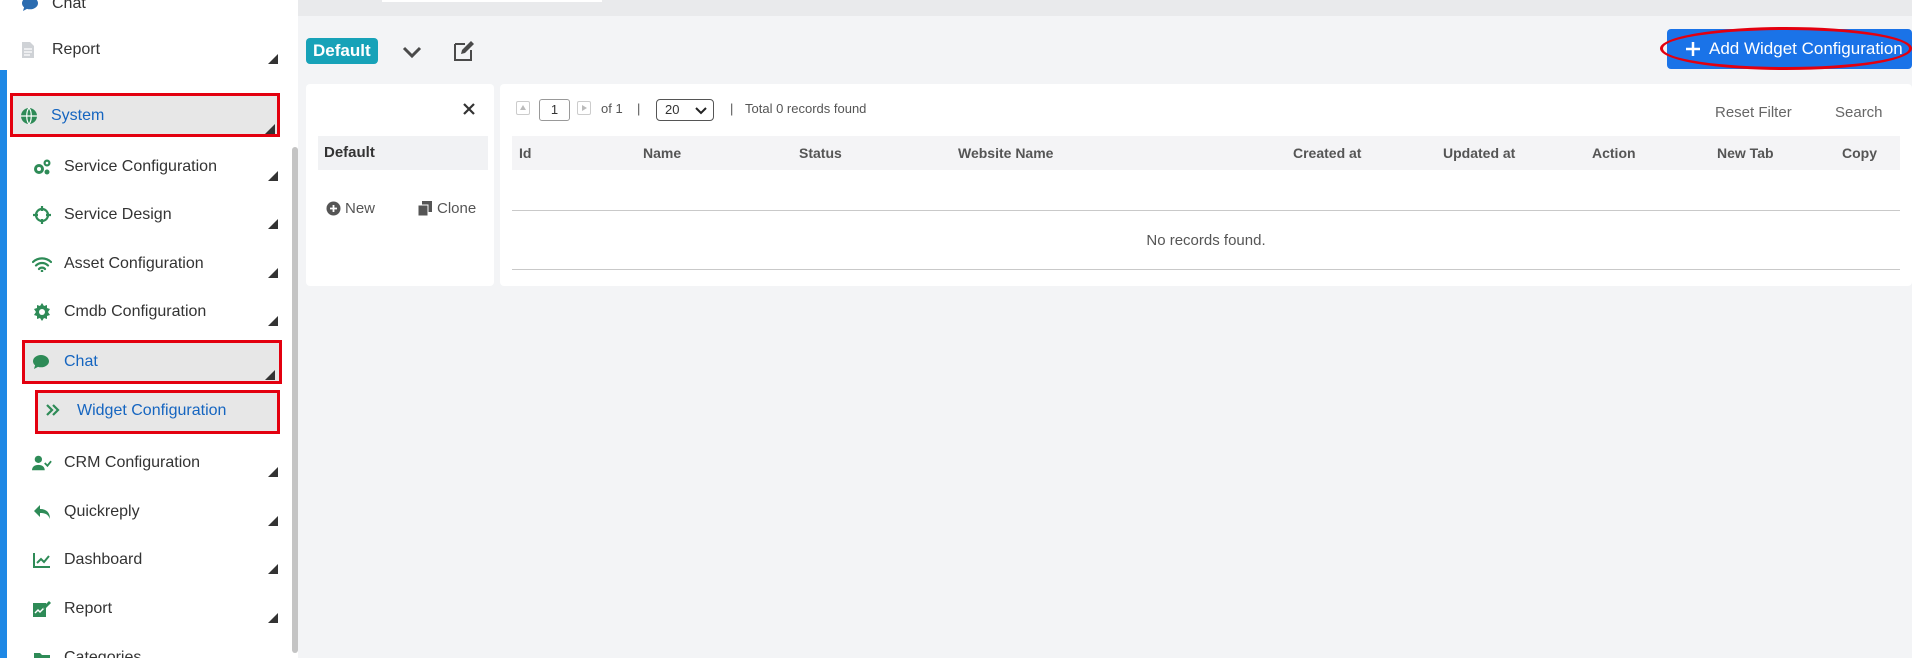 The height and width of the screenshot is (658, 1912). Describe the element at coordinates (672, 109) in the screenshot. I see `page-size-value: 20` at that location.